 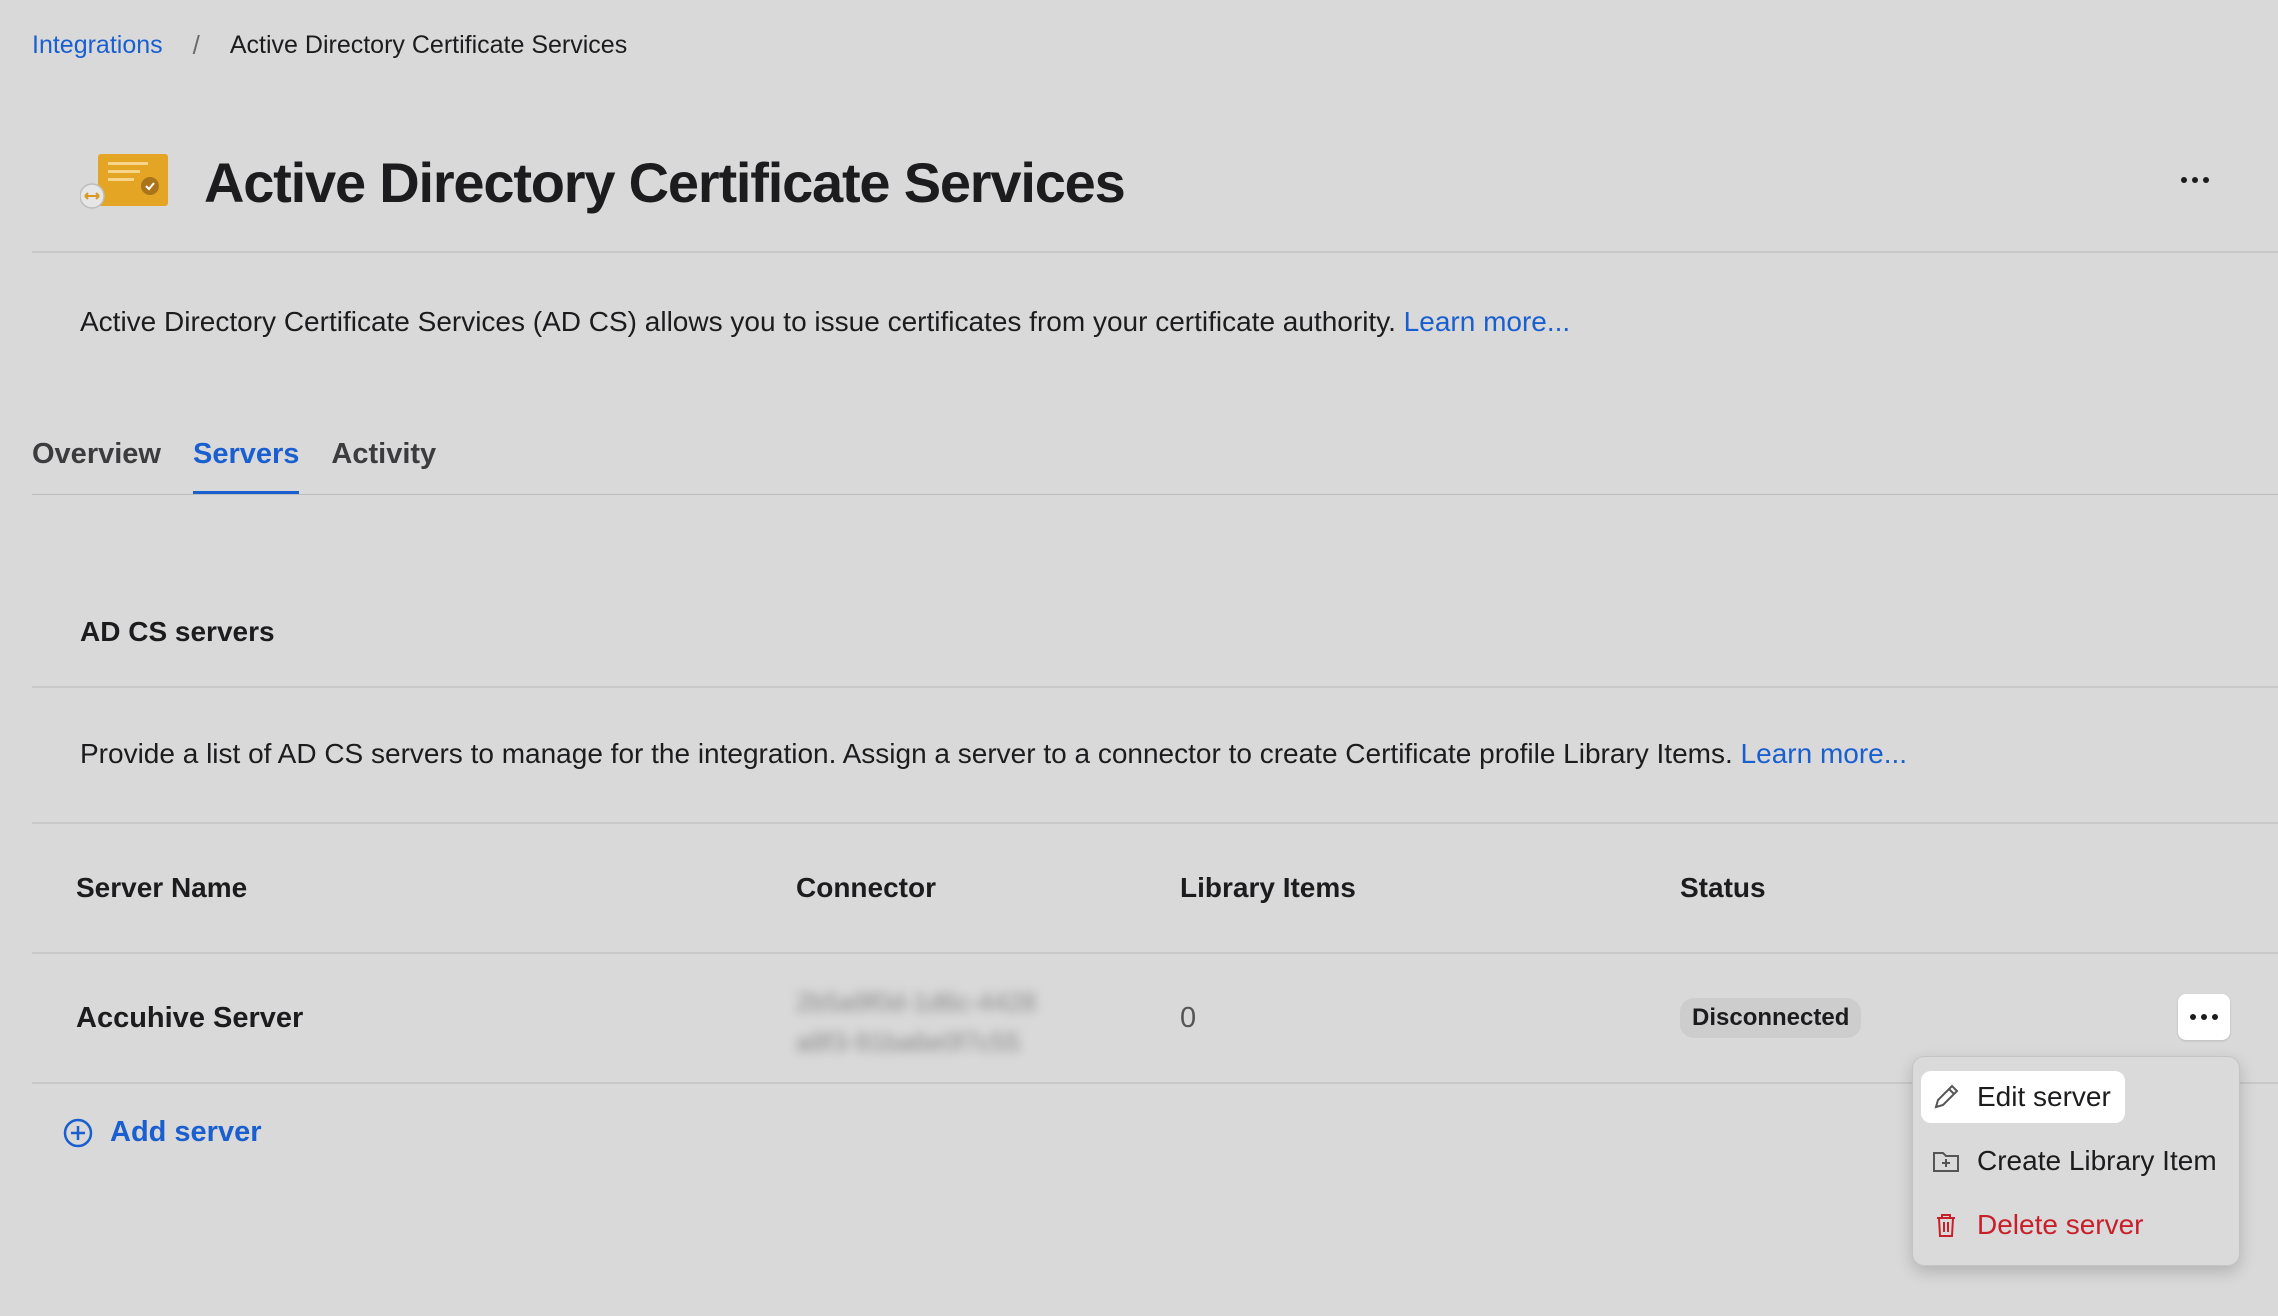 I want to click on menu-item-delete-server-label: Delete server, so click(x=2060, y=1224).